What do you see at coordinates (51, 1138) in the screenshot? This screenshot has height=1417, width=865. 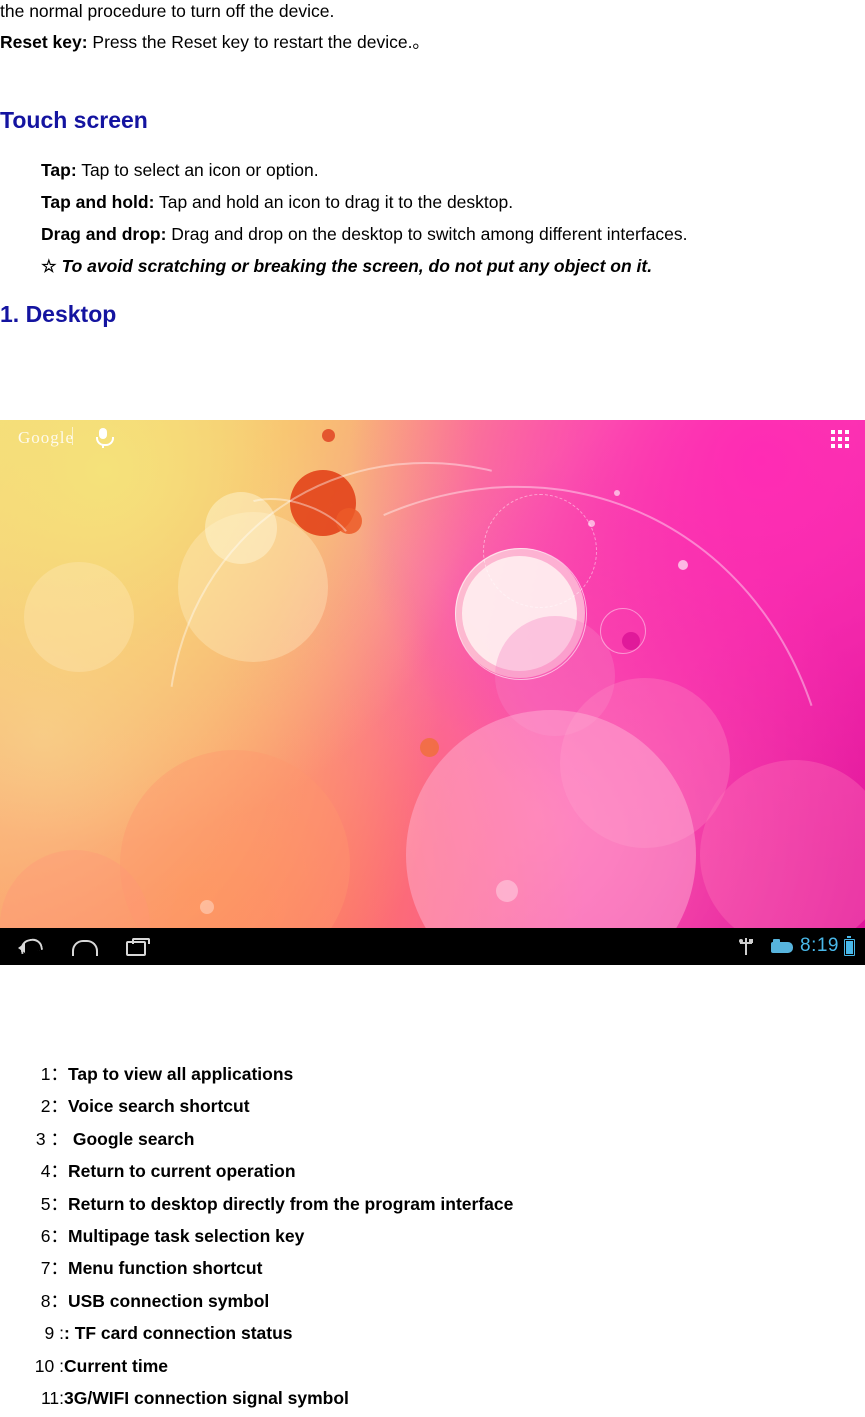 I see `legend-number: 3 ：` at bounding box center [51, 1138].